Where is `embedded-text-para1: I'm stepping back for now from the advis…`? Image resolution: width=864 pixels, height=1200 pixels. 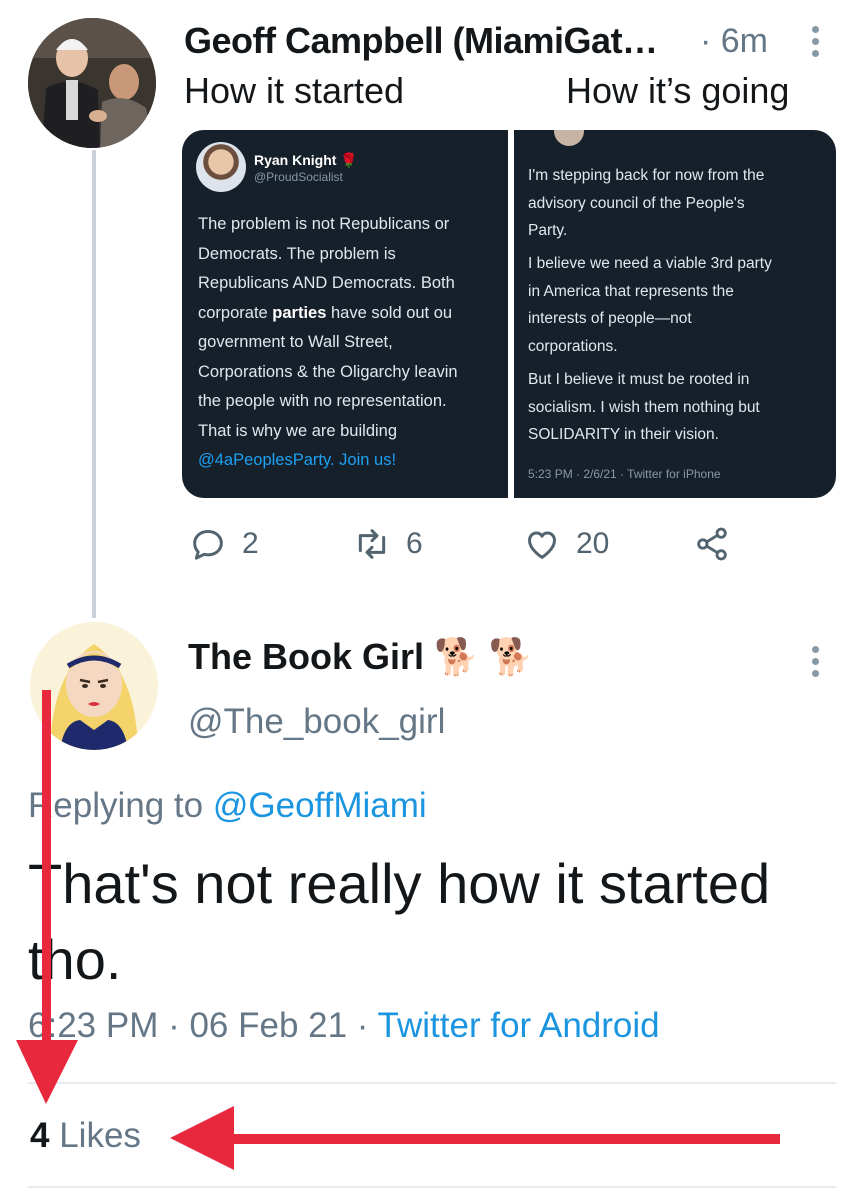
embedded-text-para1: I'm stepping back for now from the advis… is located at coordinates (646, 203).